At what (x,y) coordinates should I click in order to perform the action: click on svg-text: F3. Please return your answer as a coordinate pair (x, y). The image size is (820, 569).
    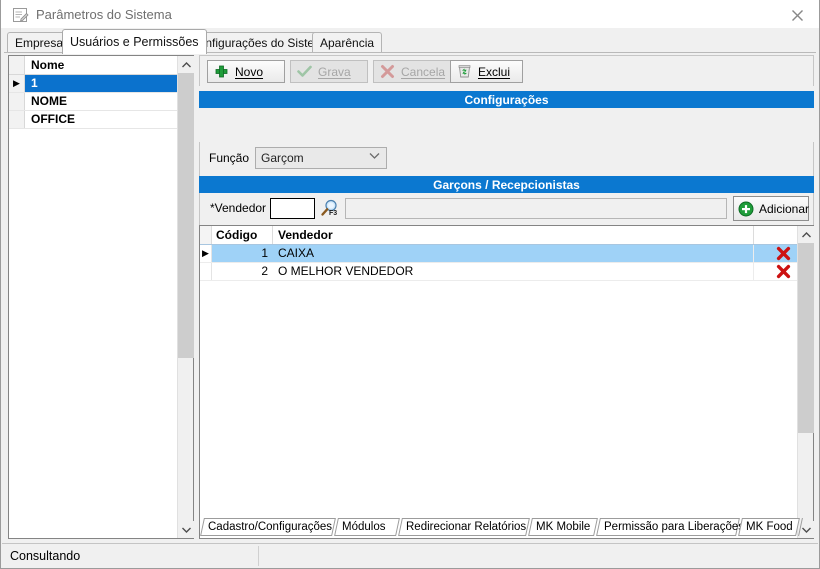
    Looking at the image, I should click on (333, 213).